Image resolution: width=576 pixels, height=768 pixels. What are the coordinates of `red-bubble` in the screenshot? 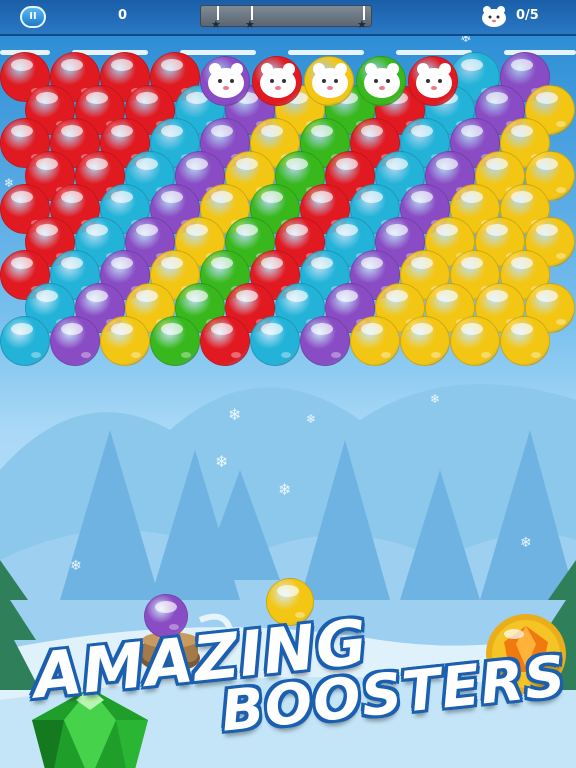 It's located at (225, 341).